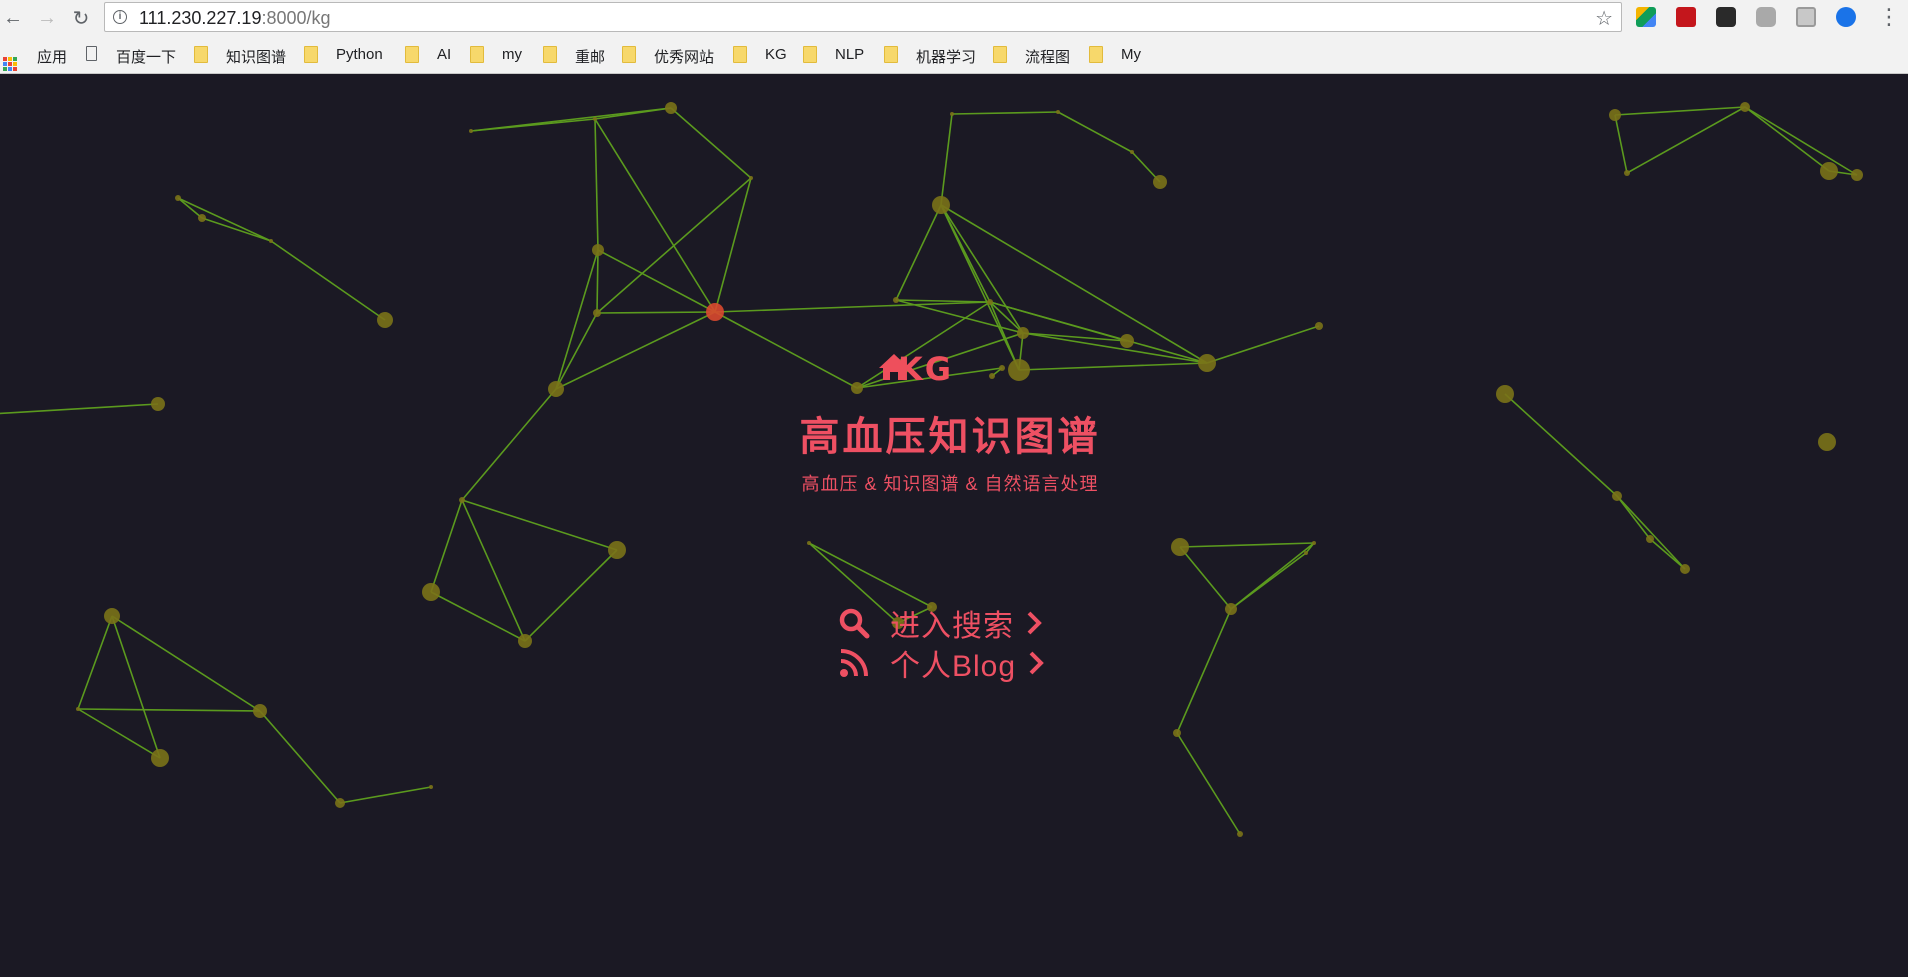 This screenshot has height=977, width=1908. I want to click on reload-icon: ↻, so click(81, 18).